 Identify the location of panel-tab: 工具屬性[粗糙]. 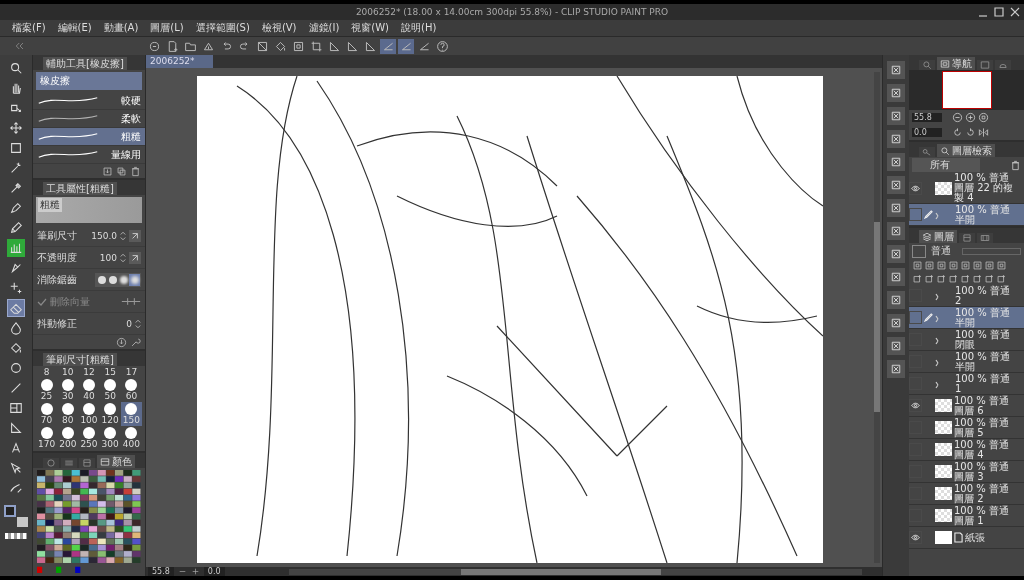
(80, 188).